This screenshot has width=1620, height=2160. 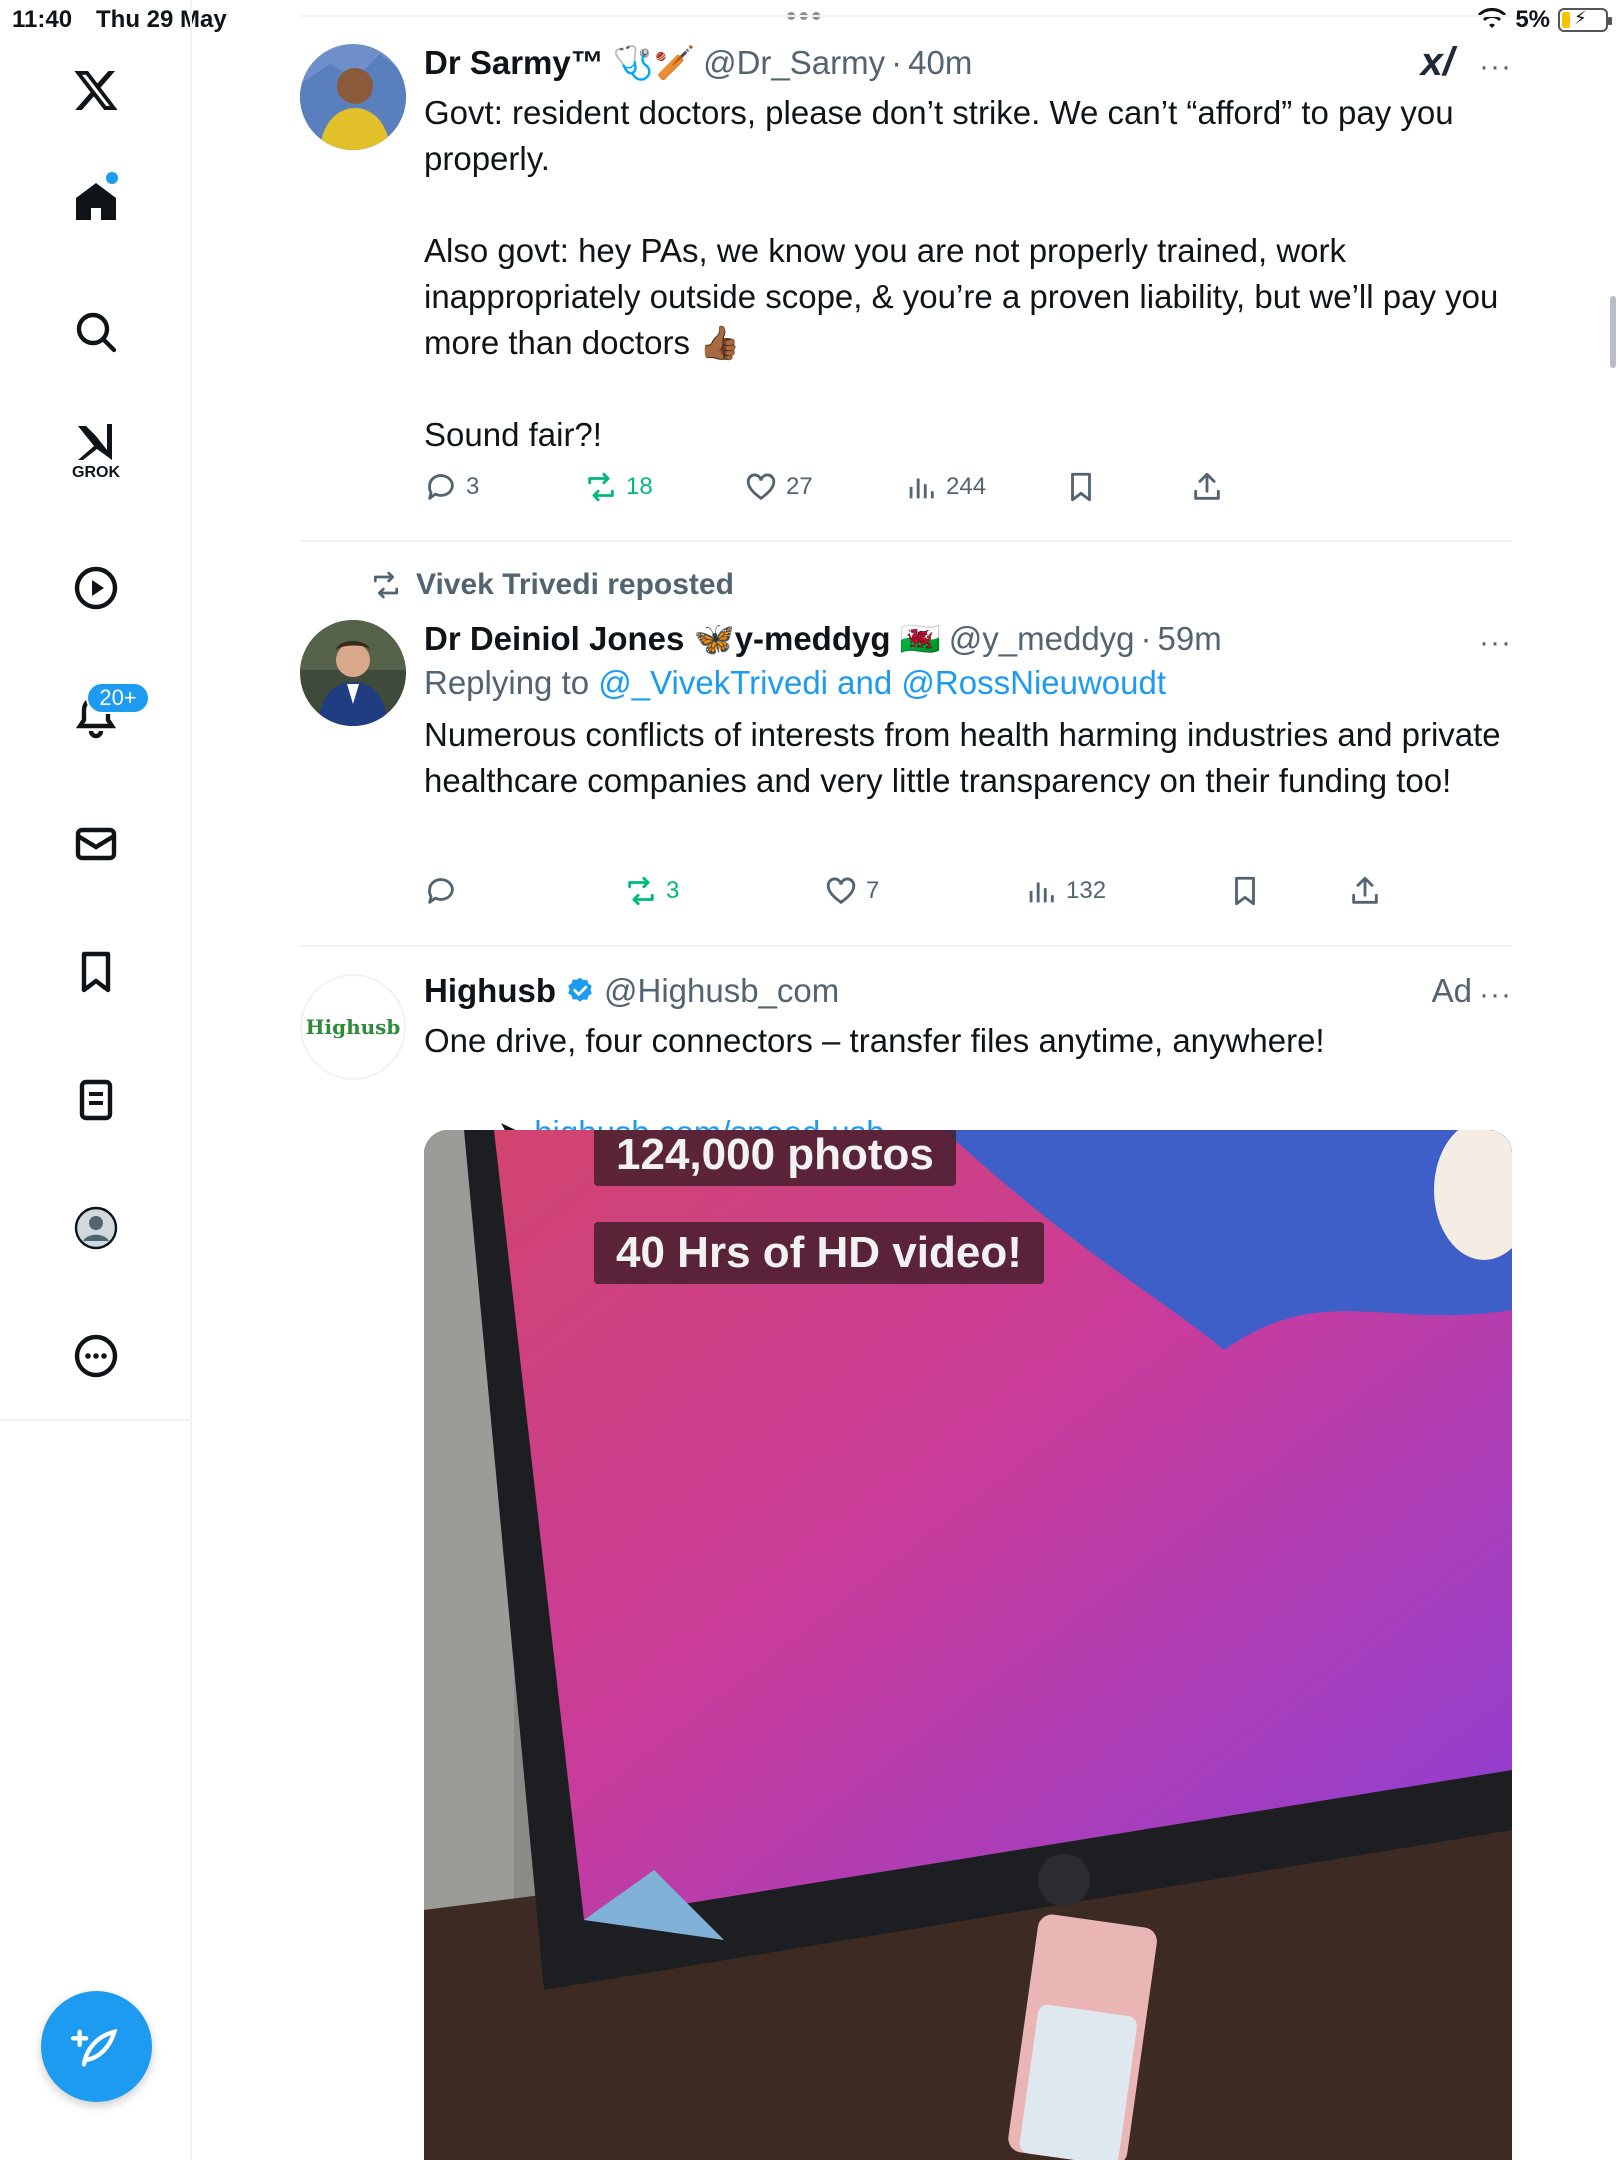 I want to click on ad-label: Ad, so click(x=1451, y=990).